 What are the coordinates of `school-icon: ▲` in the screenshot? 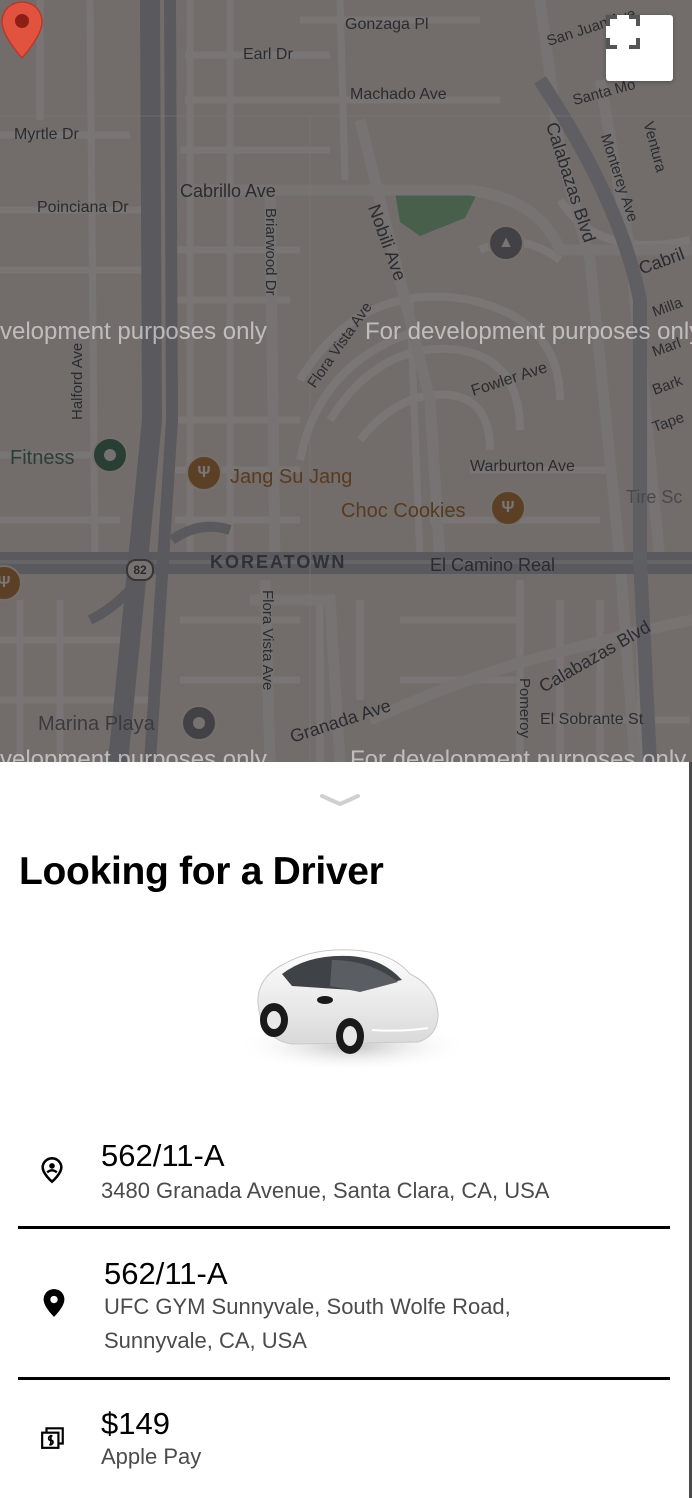 It's located at (506, 243).